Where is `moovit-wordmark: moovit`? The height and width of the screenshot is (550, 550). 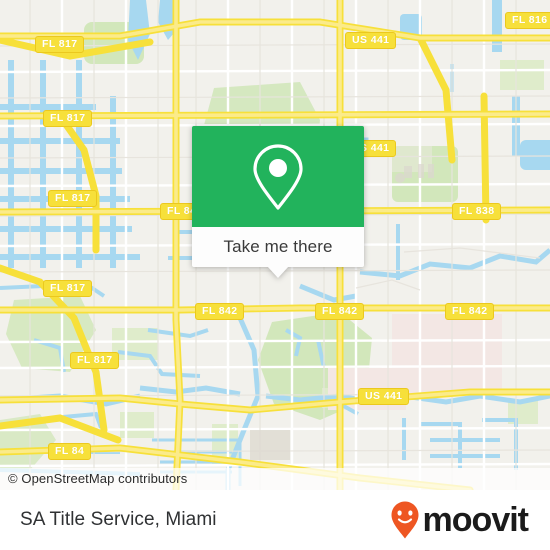
moovit-wordmark: moovit is located at coordinates (475, 520).